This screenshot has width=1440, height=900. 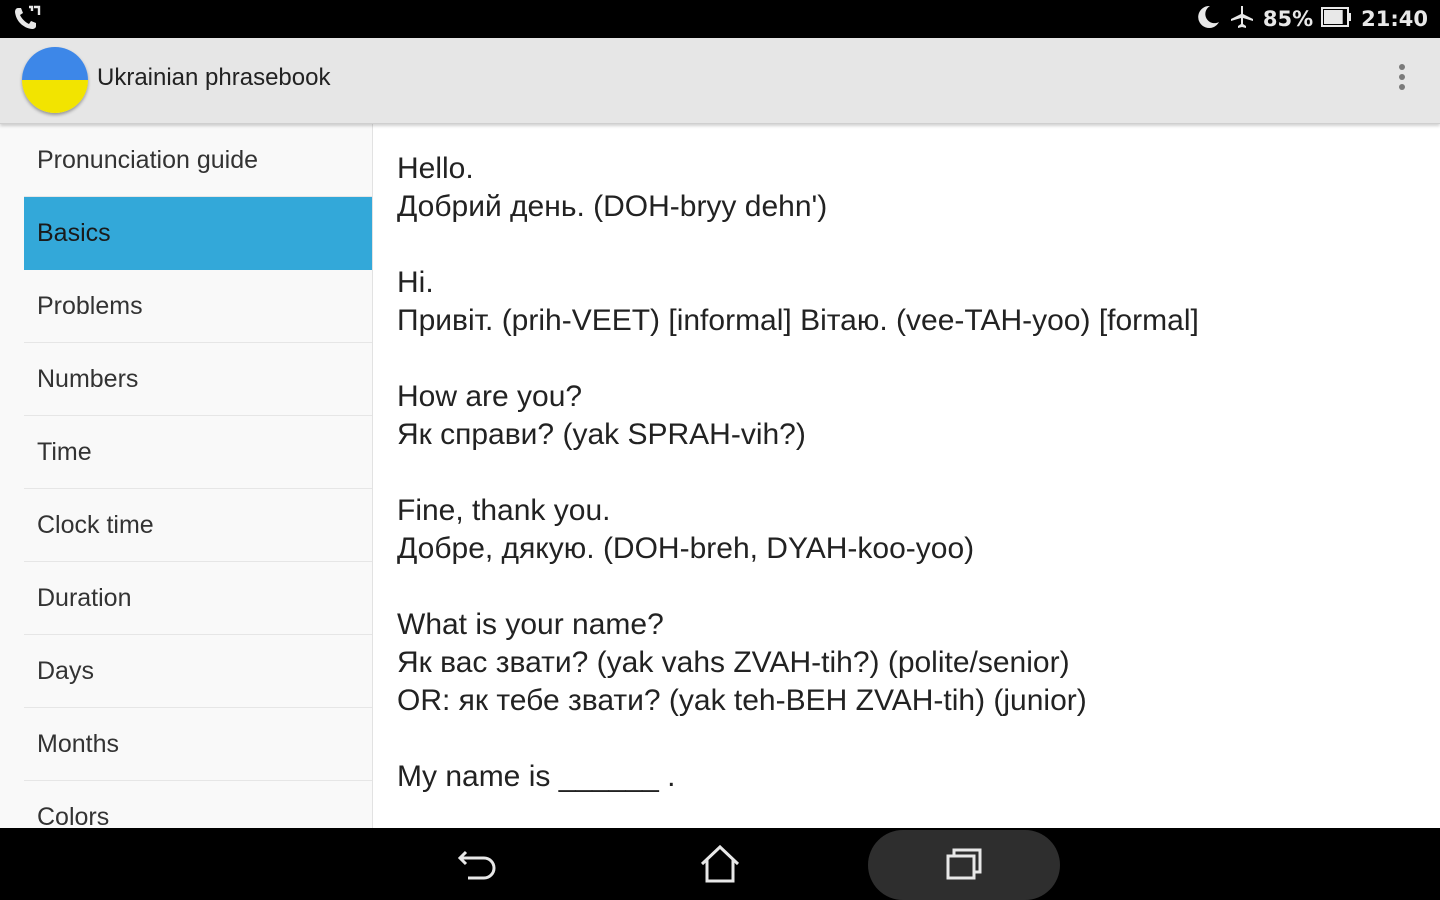 I want to click on sidebar-item-label: Pronunciation guide, so click(x=147, y=159).